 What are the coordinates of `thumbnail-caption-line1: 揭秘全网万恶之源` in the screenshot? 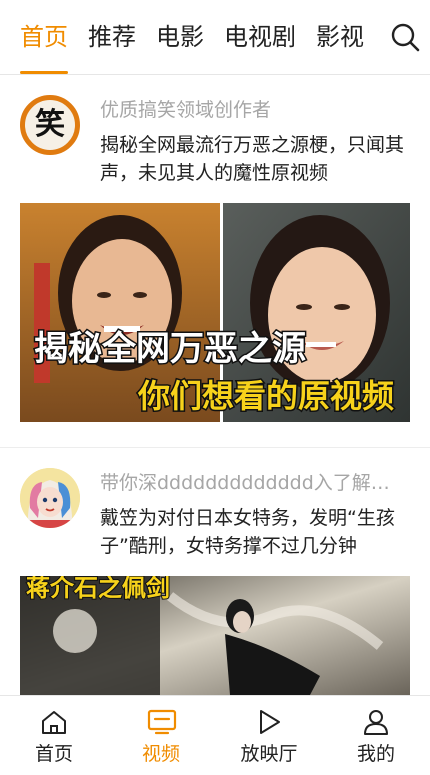 It's located at (170, 349).